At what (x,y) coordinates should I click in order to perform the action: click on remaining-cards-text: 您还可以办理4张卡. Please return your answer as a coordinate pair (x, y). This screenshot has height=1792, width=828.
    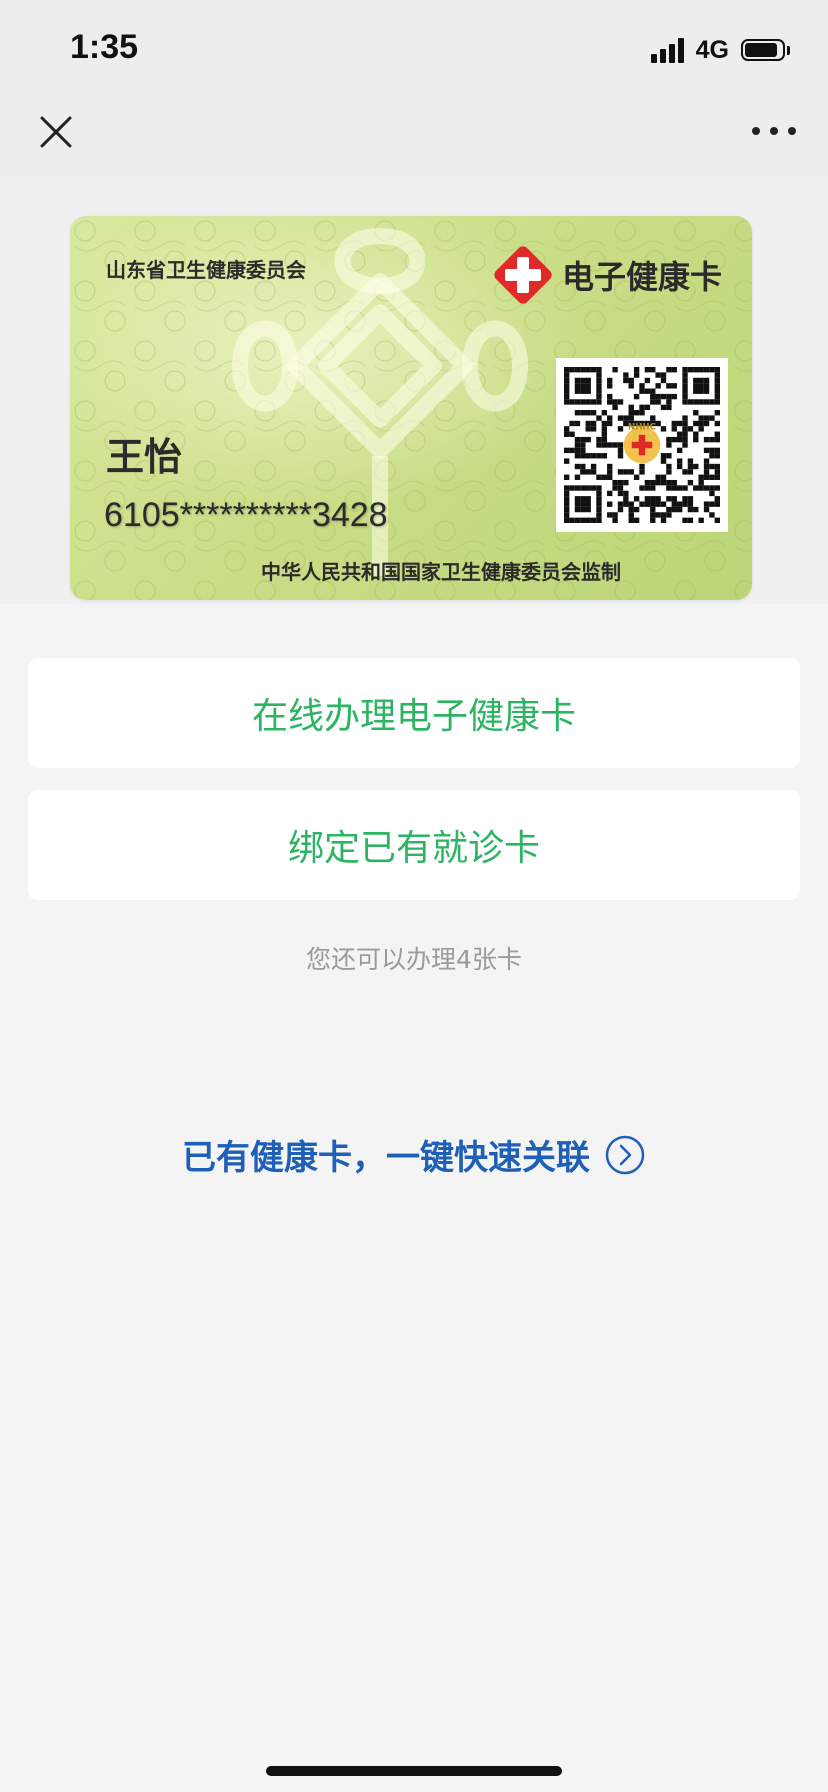
    Looking at the image, I should click on (414, 959).